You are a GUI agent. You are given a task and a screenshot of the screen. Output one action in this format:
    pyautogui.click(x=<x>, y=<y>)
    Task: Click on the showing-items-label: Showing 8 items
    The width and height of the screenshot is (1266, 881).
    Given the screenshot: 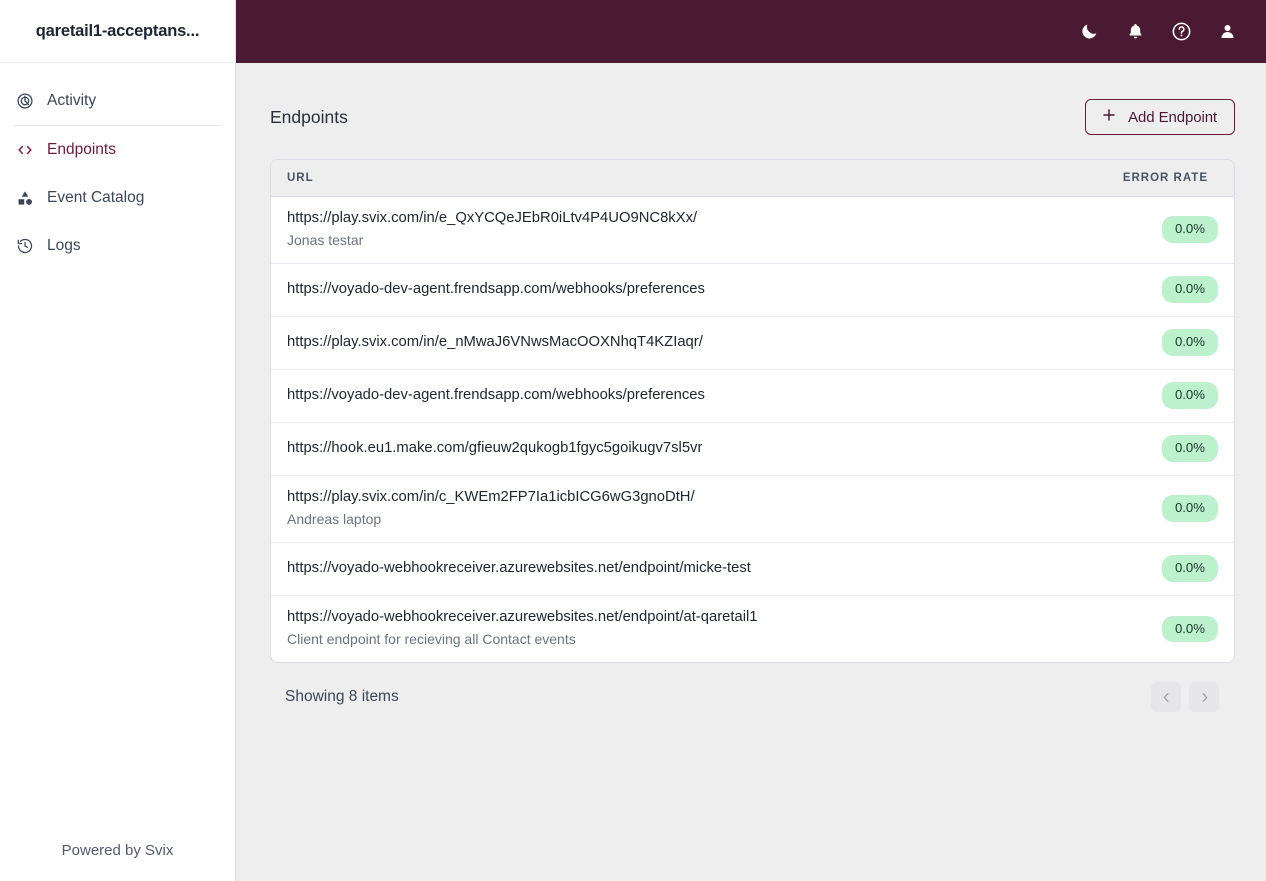 What is the action you would take?
    pyautogui.click(x=342, y=696)
    